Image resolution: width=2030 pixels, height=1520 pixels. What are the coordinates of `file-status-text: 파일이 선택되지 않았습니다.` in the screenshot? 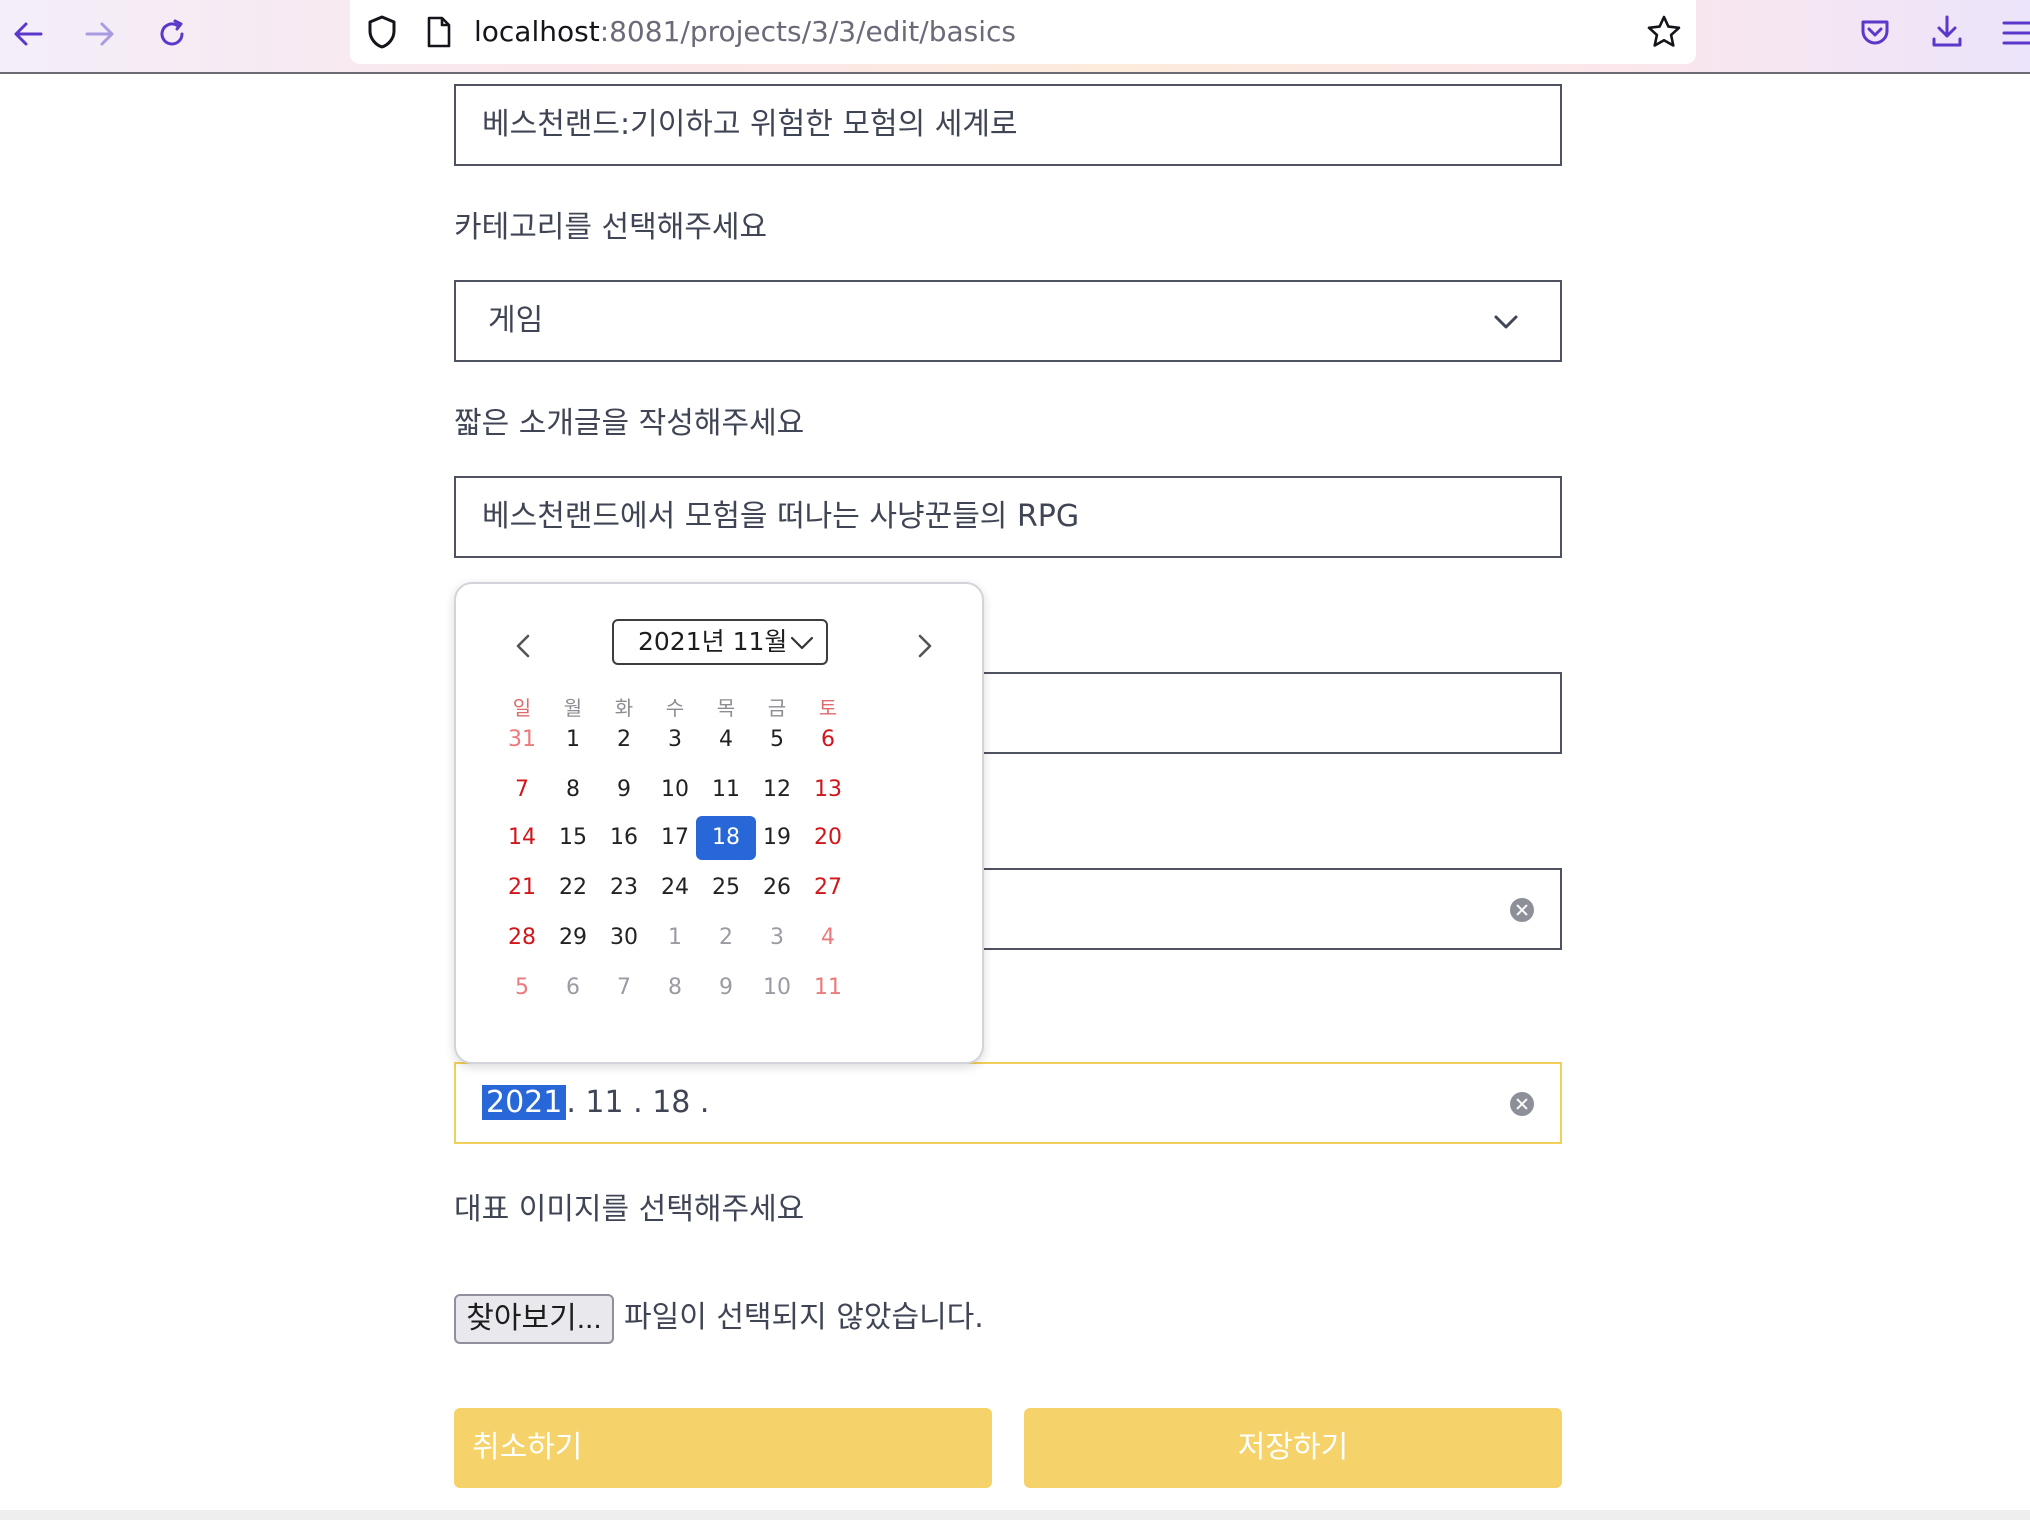 It's located at (804, 1317).